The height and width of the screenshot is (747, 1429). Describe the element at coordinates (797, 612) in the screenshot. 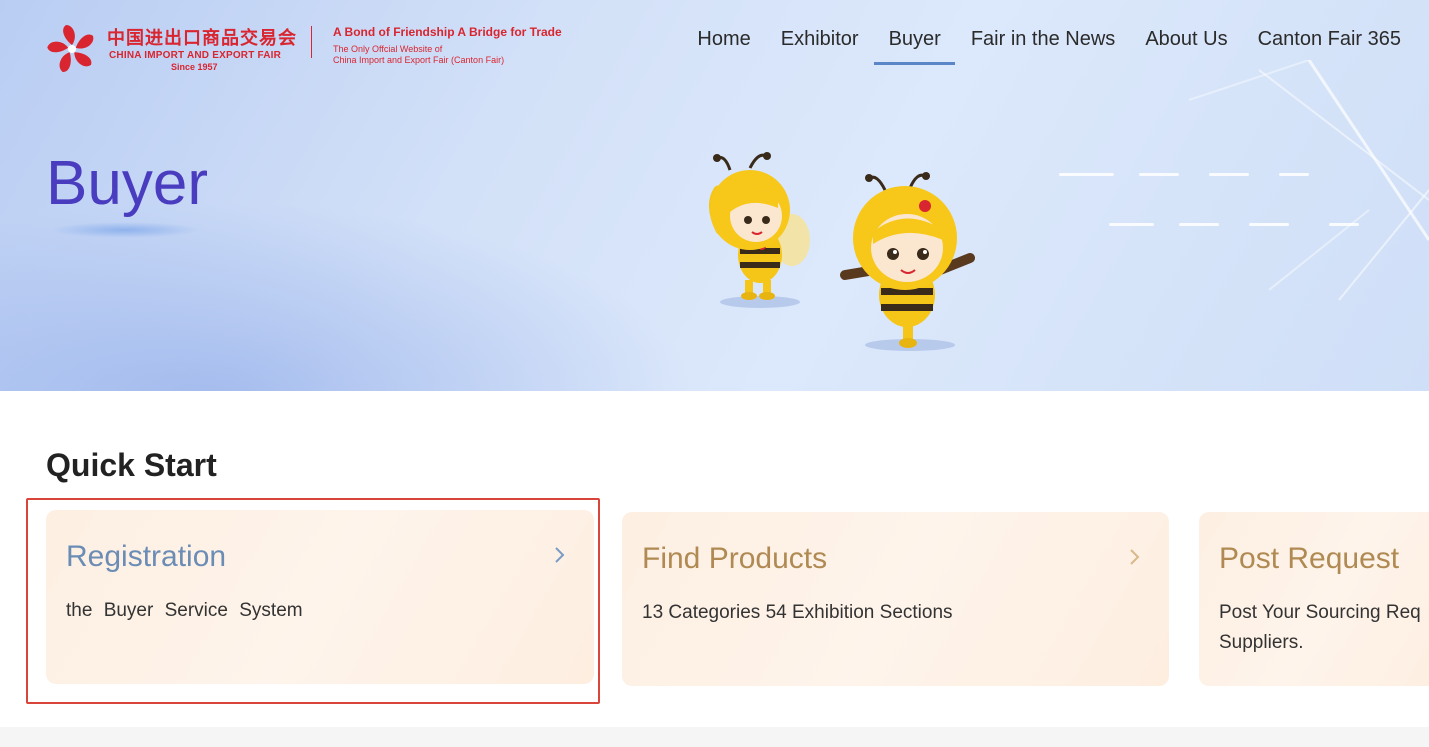

I see `card-description: 13 Categories 54 Exhibition Sections` at that location.